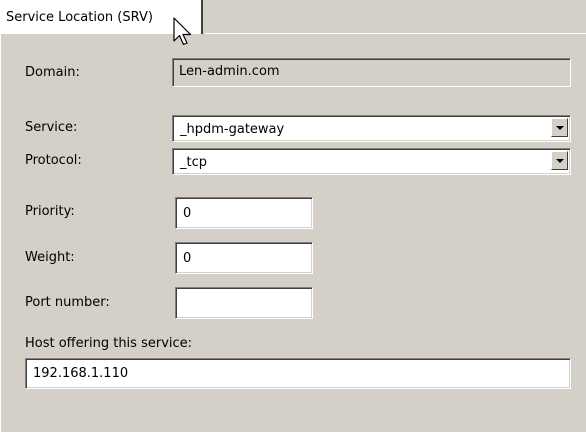 The height and width of the screenshot is (432, 586). I want to click on priority-label: Priority:, so click(50, 211).